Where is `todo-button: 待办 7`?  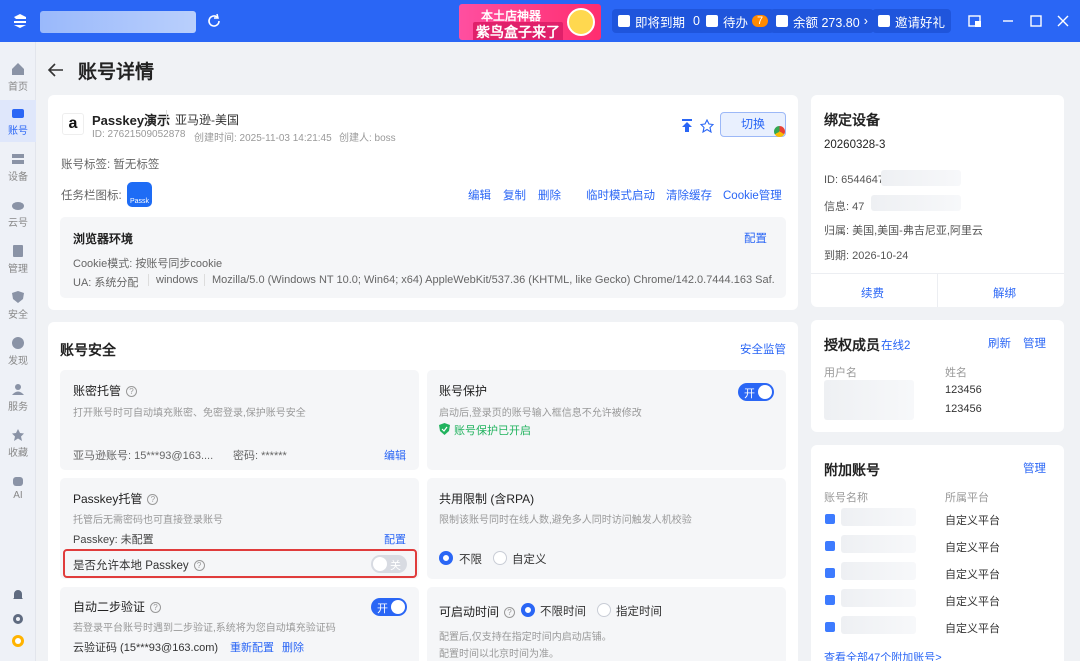
todo-button: 待办 7 is located at coordinates (737, 21).